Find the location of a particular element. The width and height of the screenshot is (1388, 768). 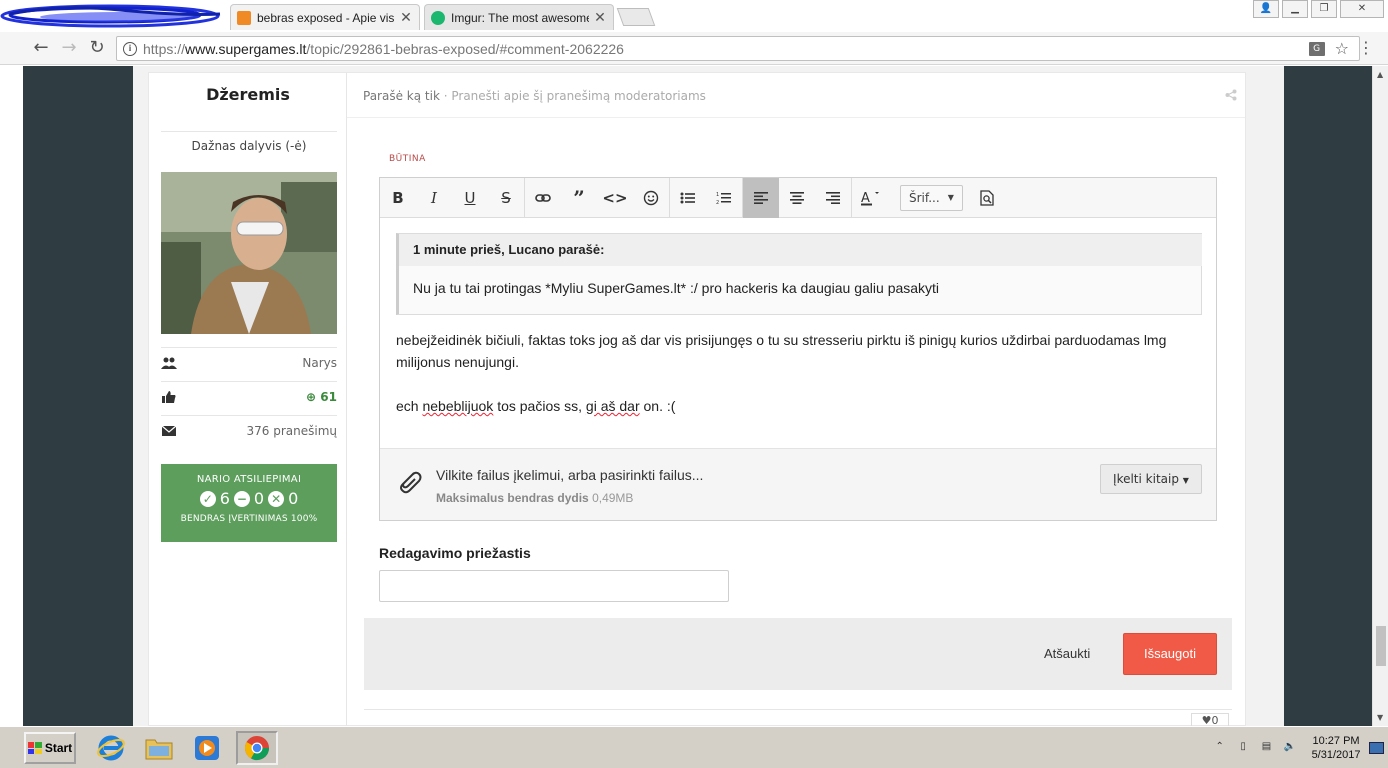

media-player-app is located at coordinates (207, 748).